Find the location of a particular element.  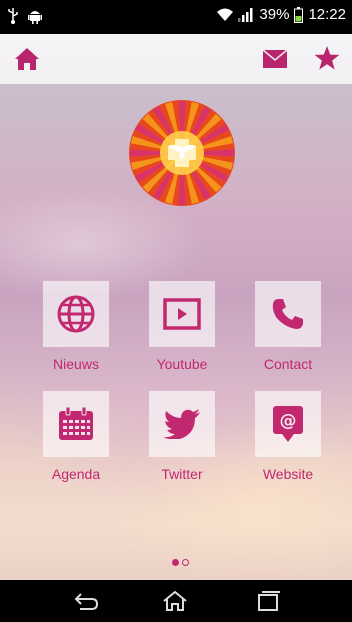

battery-percent: 39% is located at coordinates (274, 14).